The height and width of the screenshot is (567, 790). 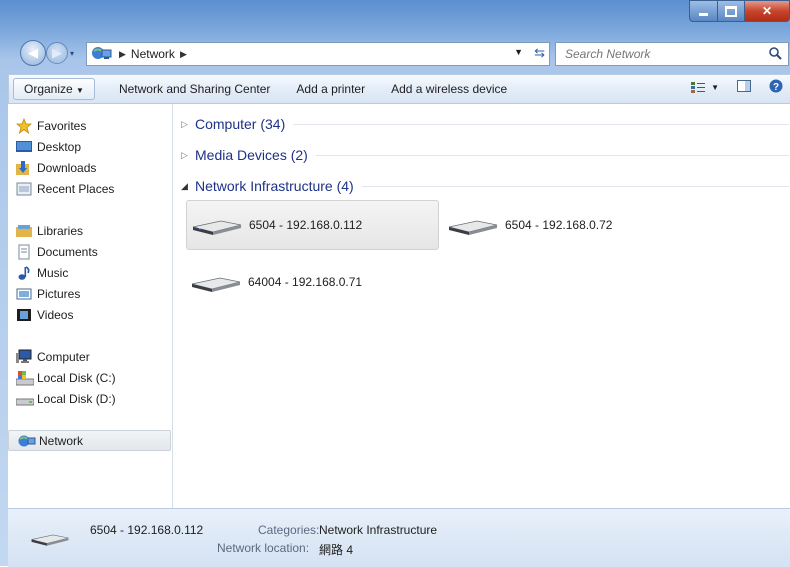 I want to click on nav-libraries: Libraries, so click(x=49, y=230).